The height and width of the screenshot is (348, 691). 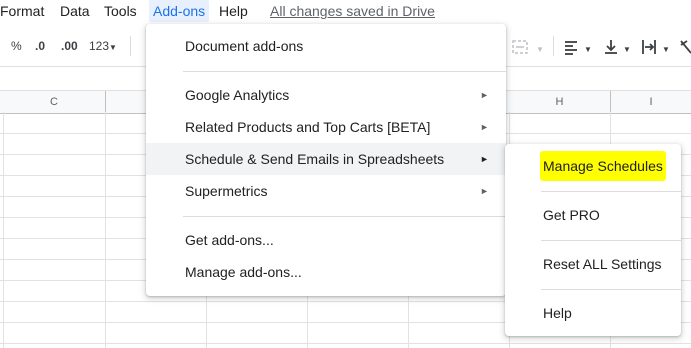 What do you see at coordinates (557, 313) in the screenshot?
I see `submenu-item-label: Help` at bounding box center [557, 313].